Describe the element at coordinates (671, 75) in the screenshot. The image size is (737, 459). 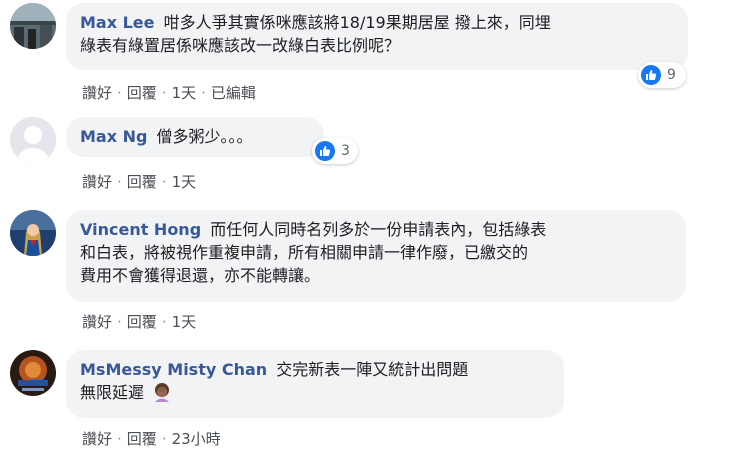
I see `reaction-number: 9` at that location.